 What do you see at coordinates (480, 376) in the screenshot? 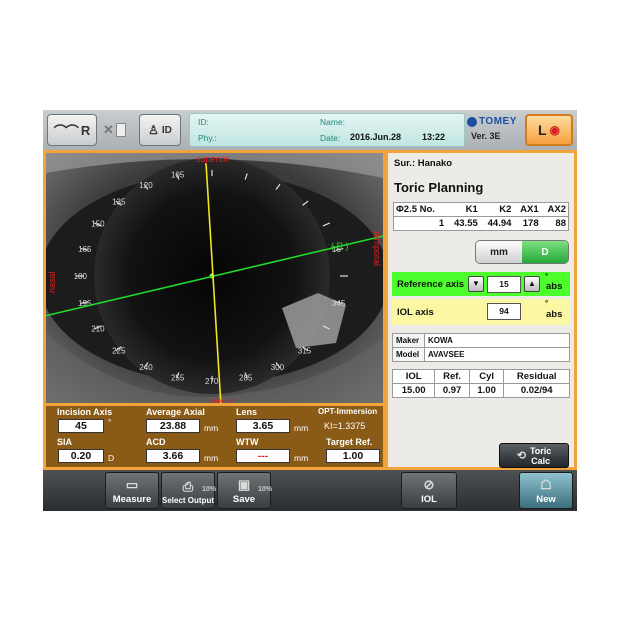
I see `table-header-row: IOL Ref. Cyl Residual` at bounding box center [480, 376].